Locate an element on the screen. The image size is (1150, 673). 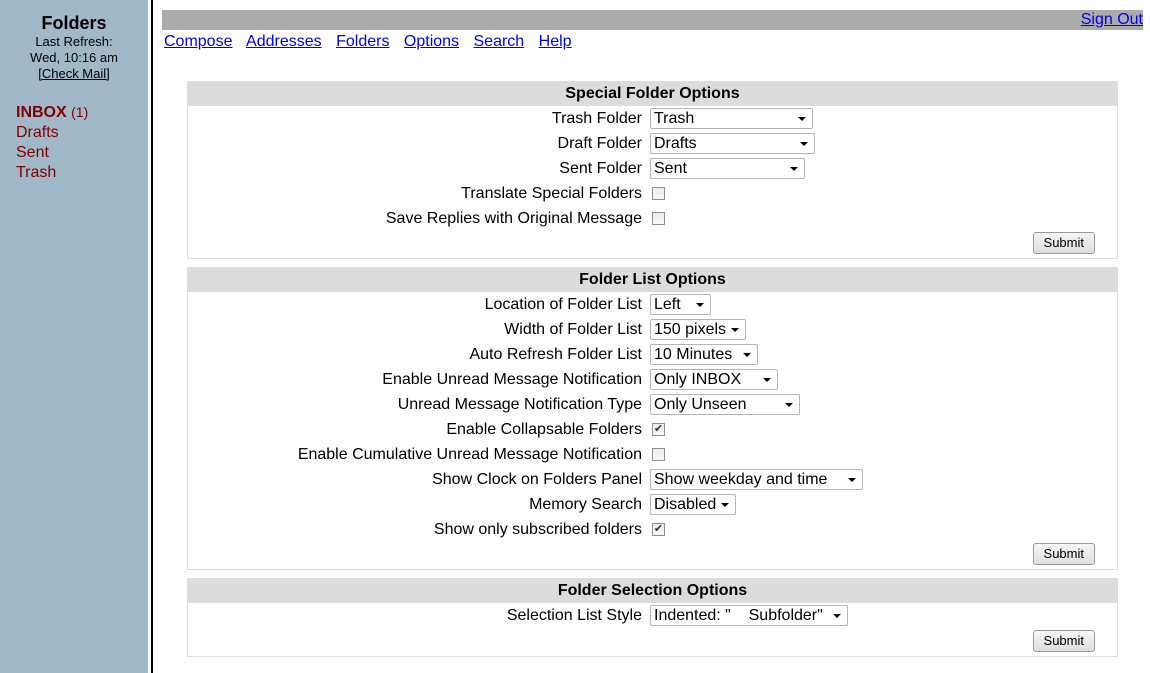
select-value: Only Unseen is located at coordinates (700, 404).